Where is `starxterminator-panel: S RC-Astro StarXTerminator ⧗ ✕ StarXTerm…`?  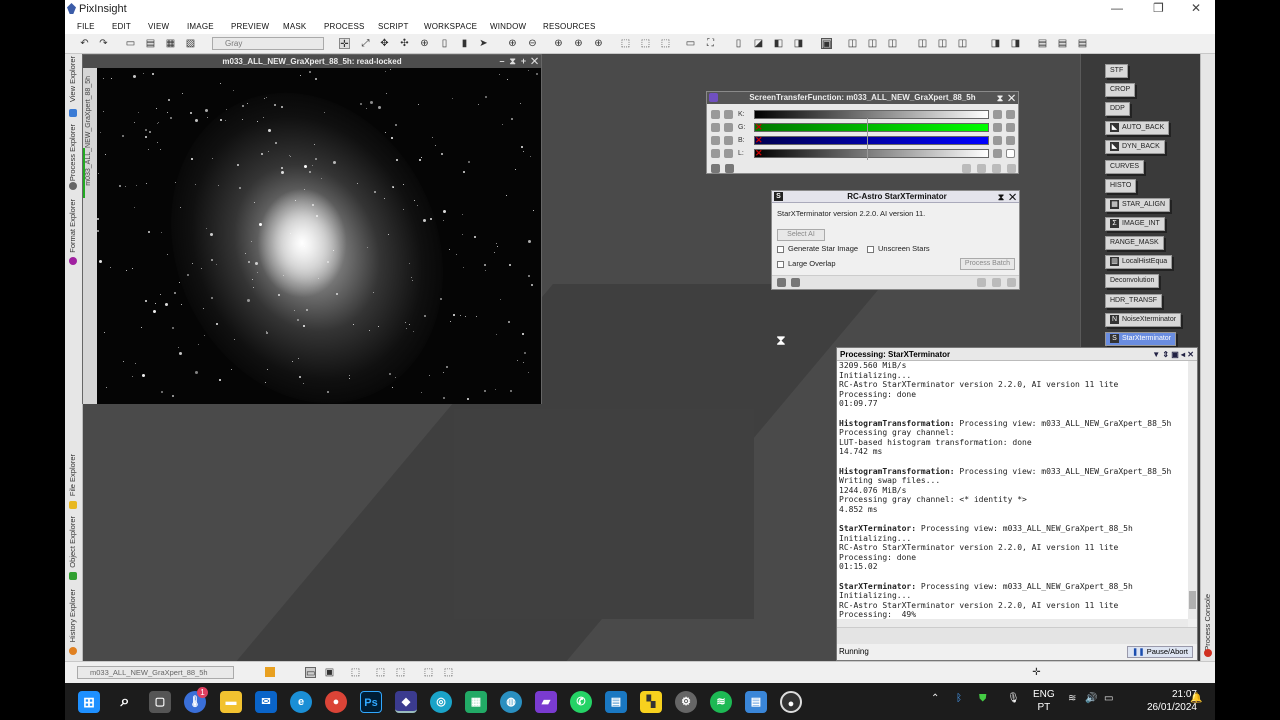
starxterminator-panel: S RC-Astro StarXTerminator ⧗ ✕ StarXTerm… is located at coordinates (895, 240).